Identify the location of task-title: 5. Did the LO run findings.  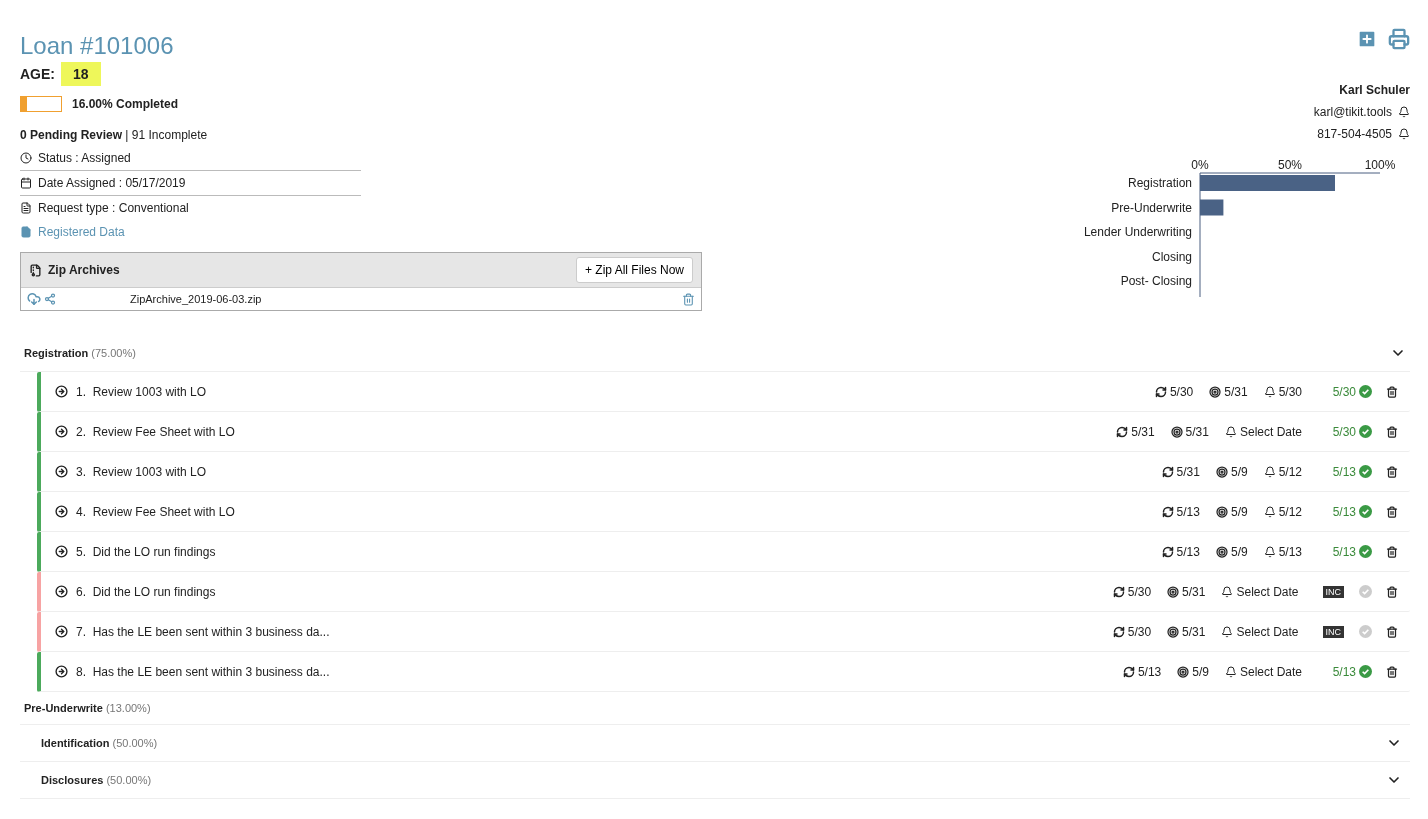
(146, 551).